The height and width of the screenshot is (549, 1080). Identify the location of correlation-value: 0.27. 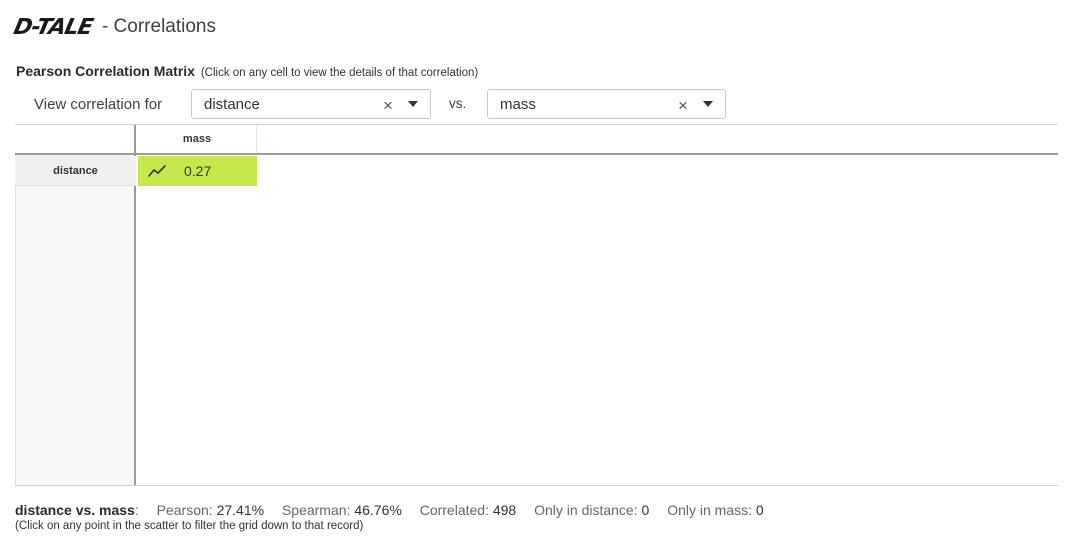
(198, 171).